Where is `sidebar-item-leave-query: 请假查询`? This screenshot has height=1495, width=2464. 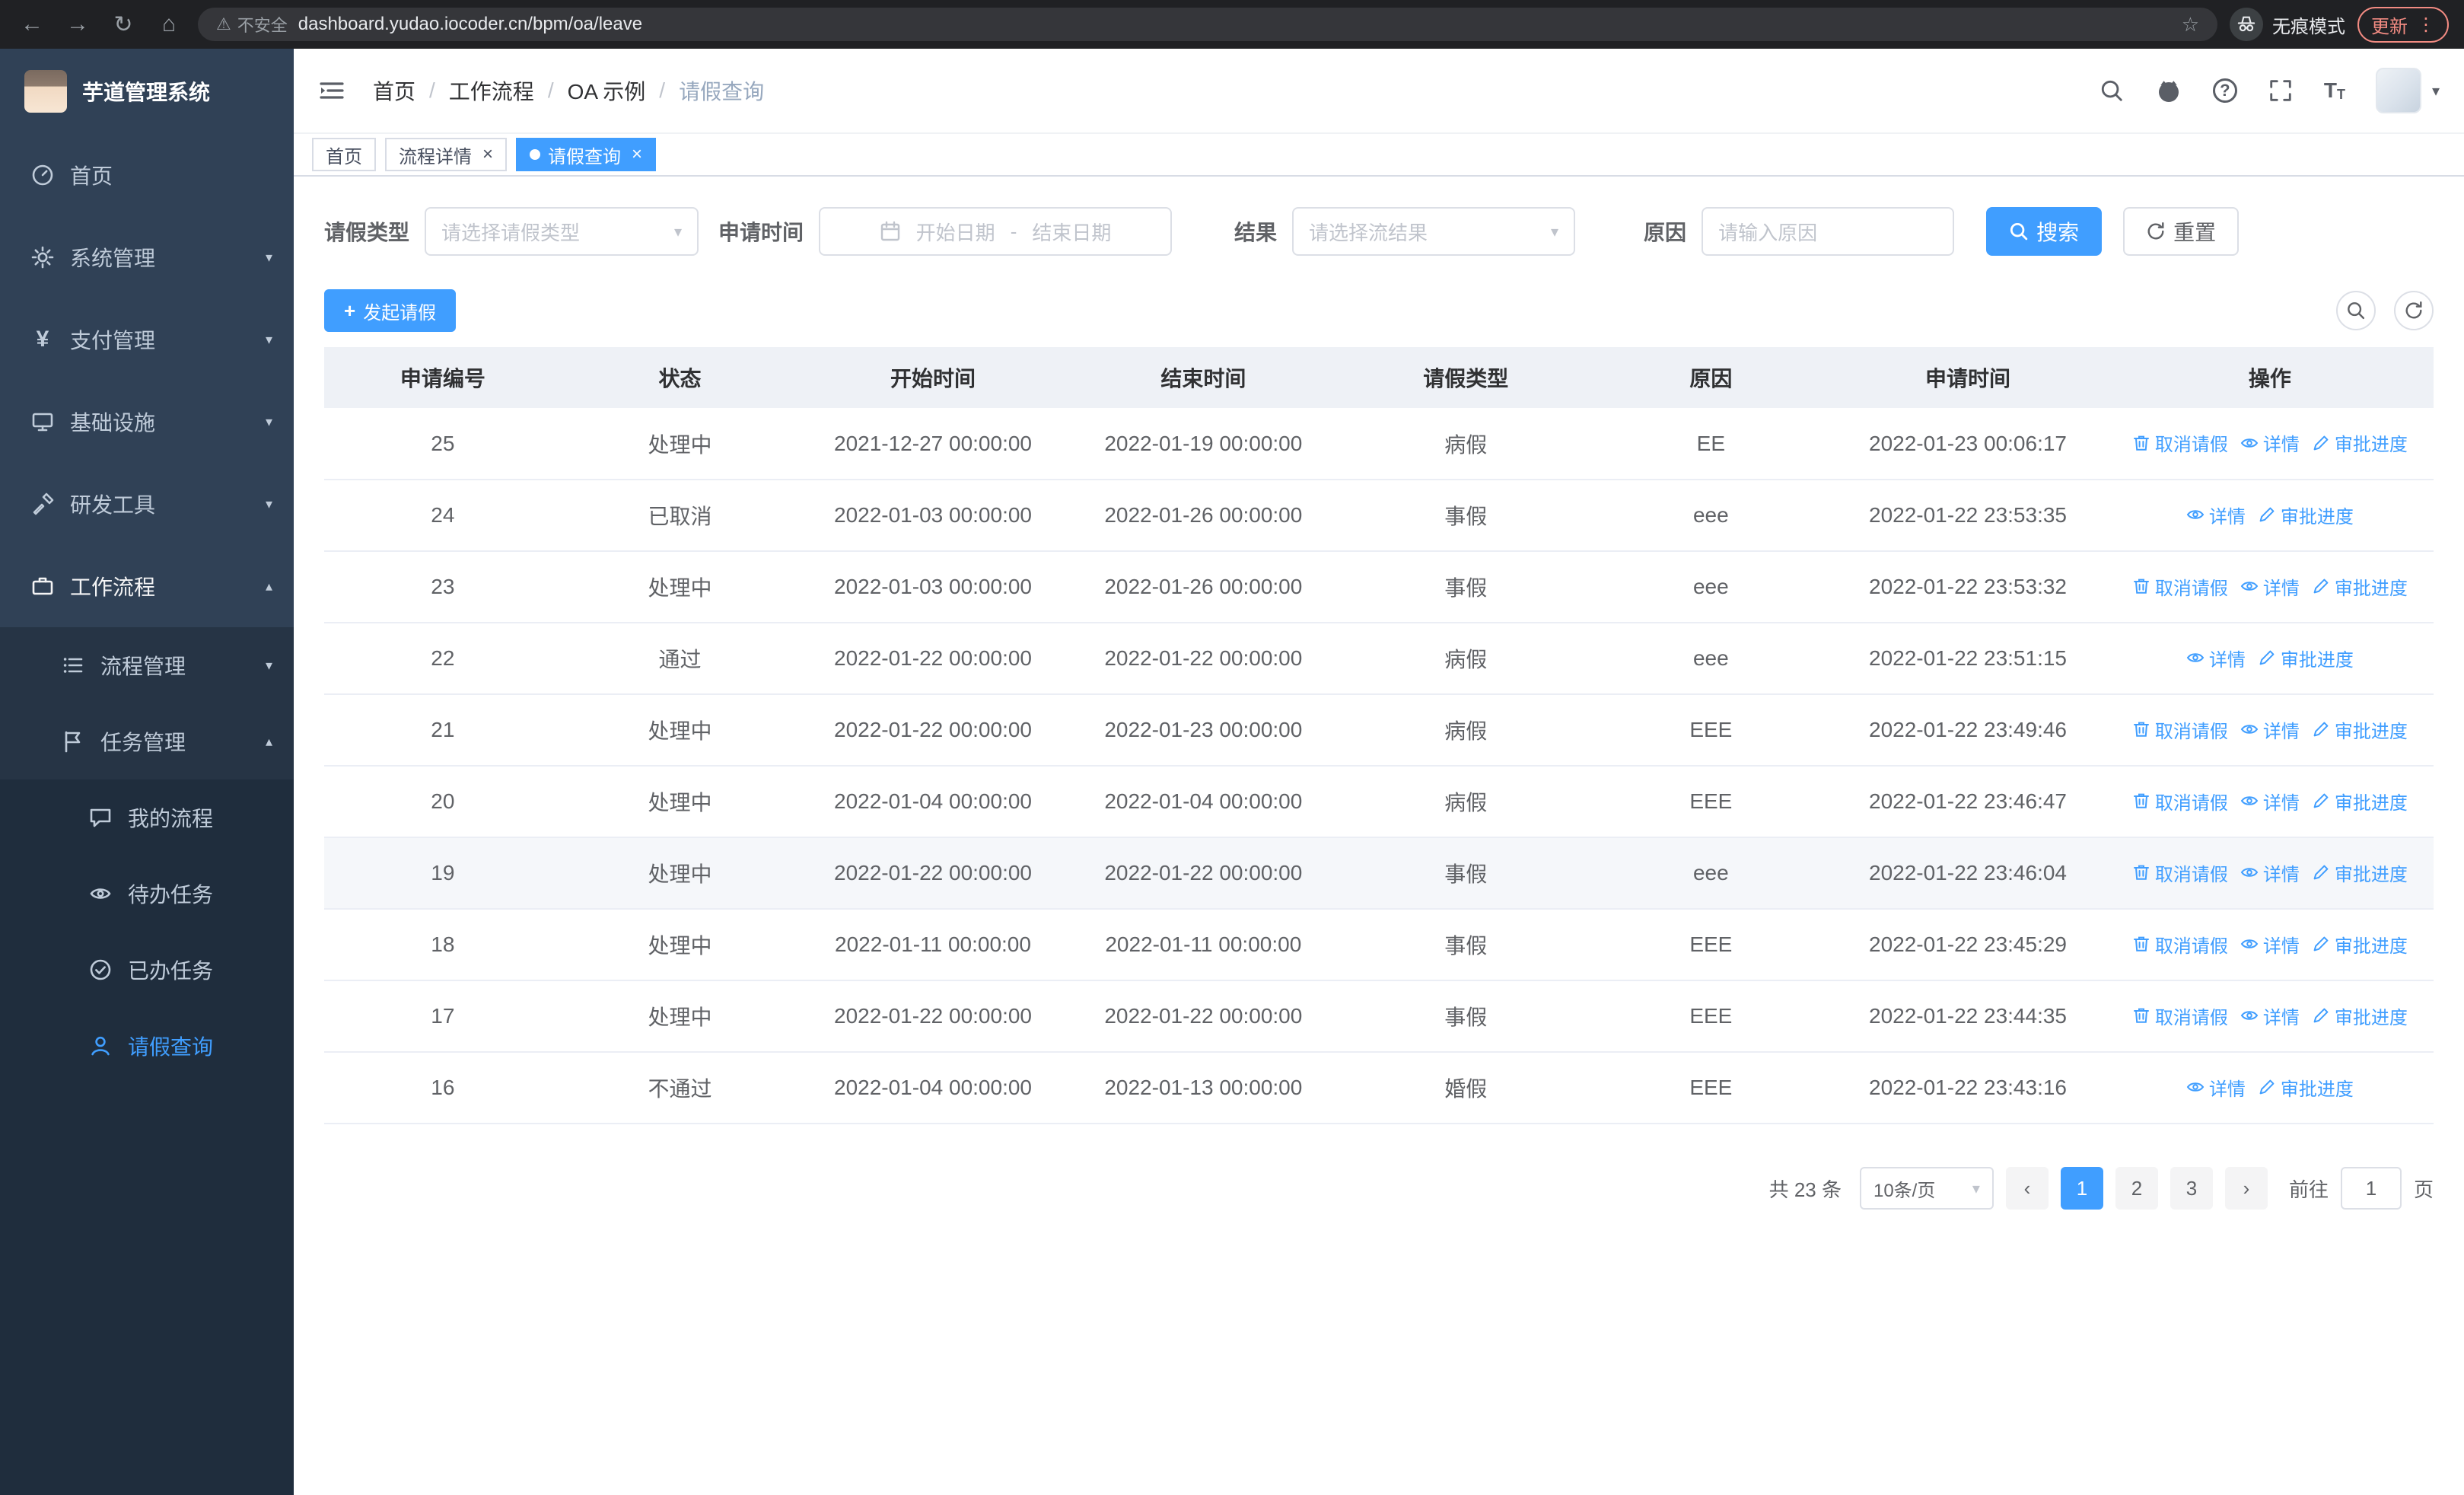
sidebar-item-leave-query: 请假查询 is located at coordinates (147, 1046).